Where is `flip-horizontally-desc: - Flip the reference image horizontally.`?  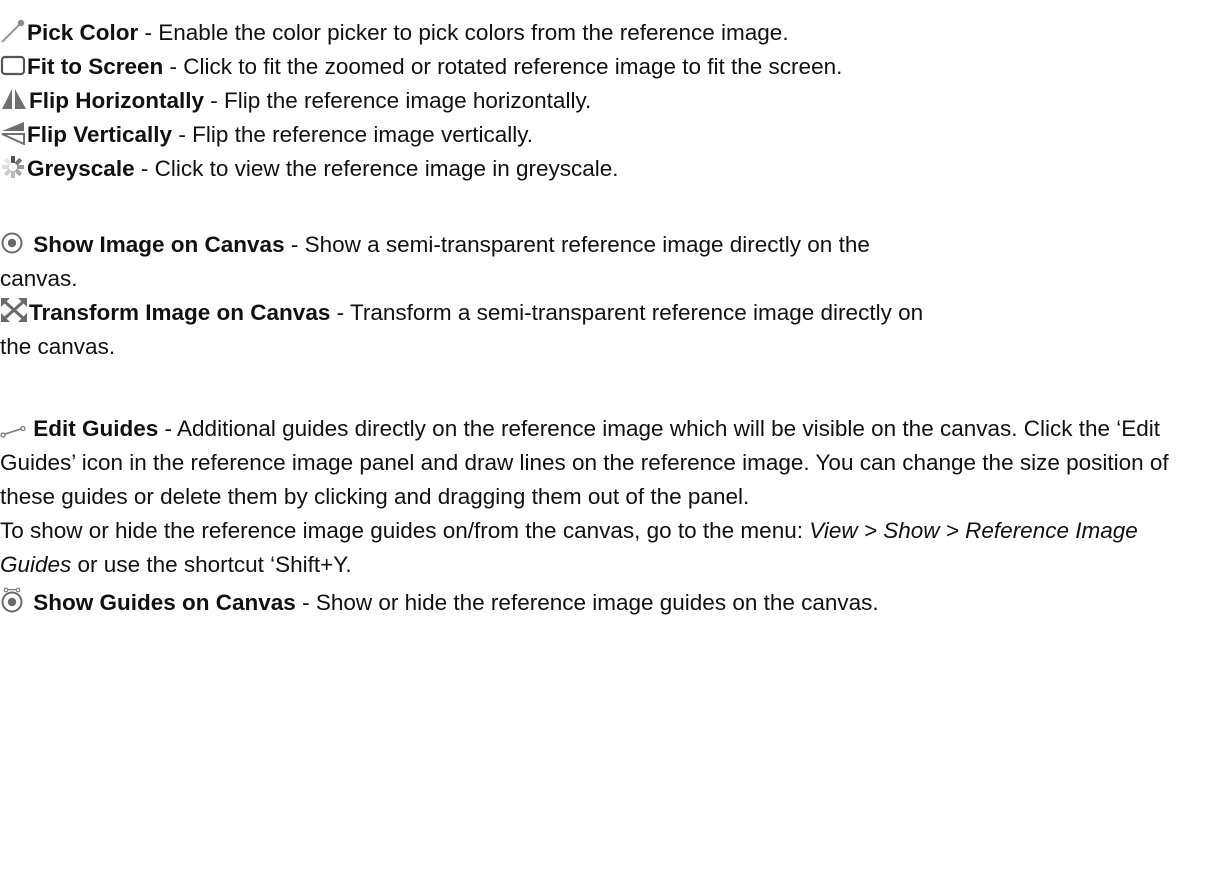
flip-horizontally-desc: - Flip the reference image horizontally. is located at coordinates (398, 100).